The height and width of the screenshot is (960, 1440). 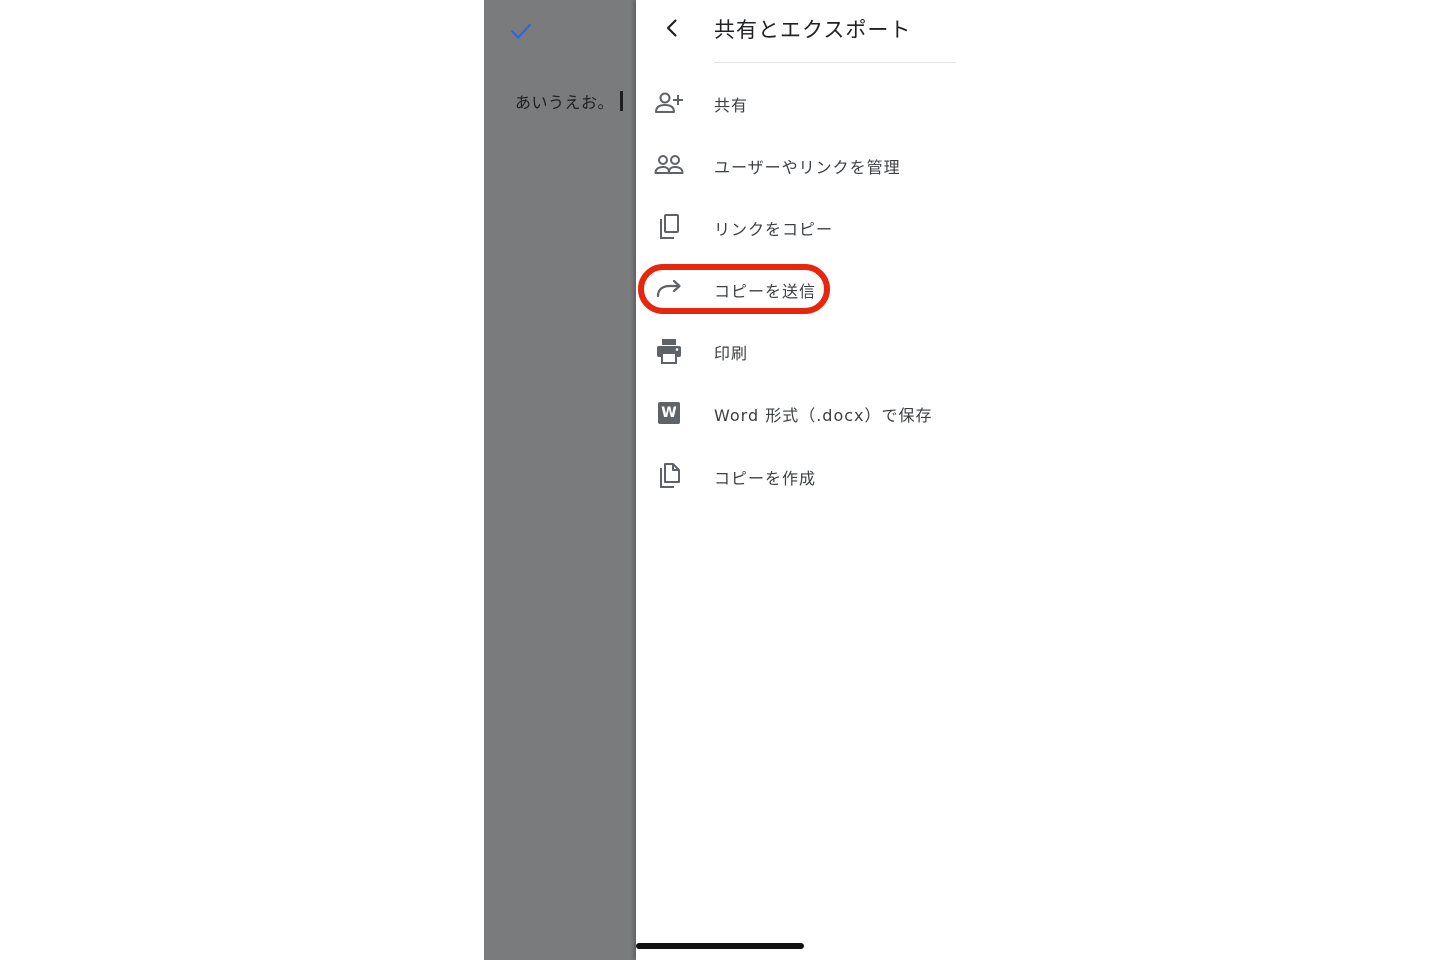 What do you see at coordinates (731, 353) in the screenshot?
I see `menu-item-label: 印刷` at bounding box center [731, 353].